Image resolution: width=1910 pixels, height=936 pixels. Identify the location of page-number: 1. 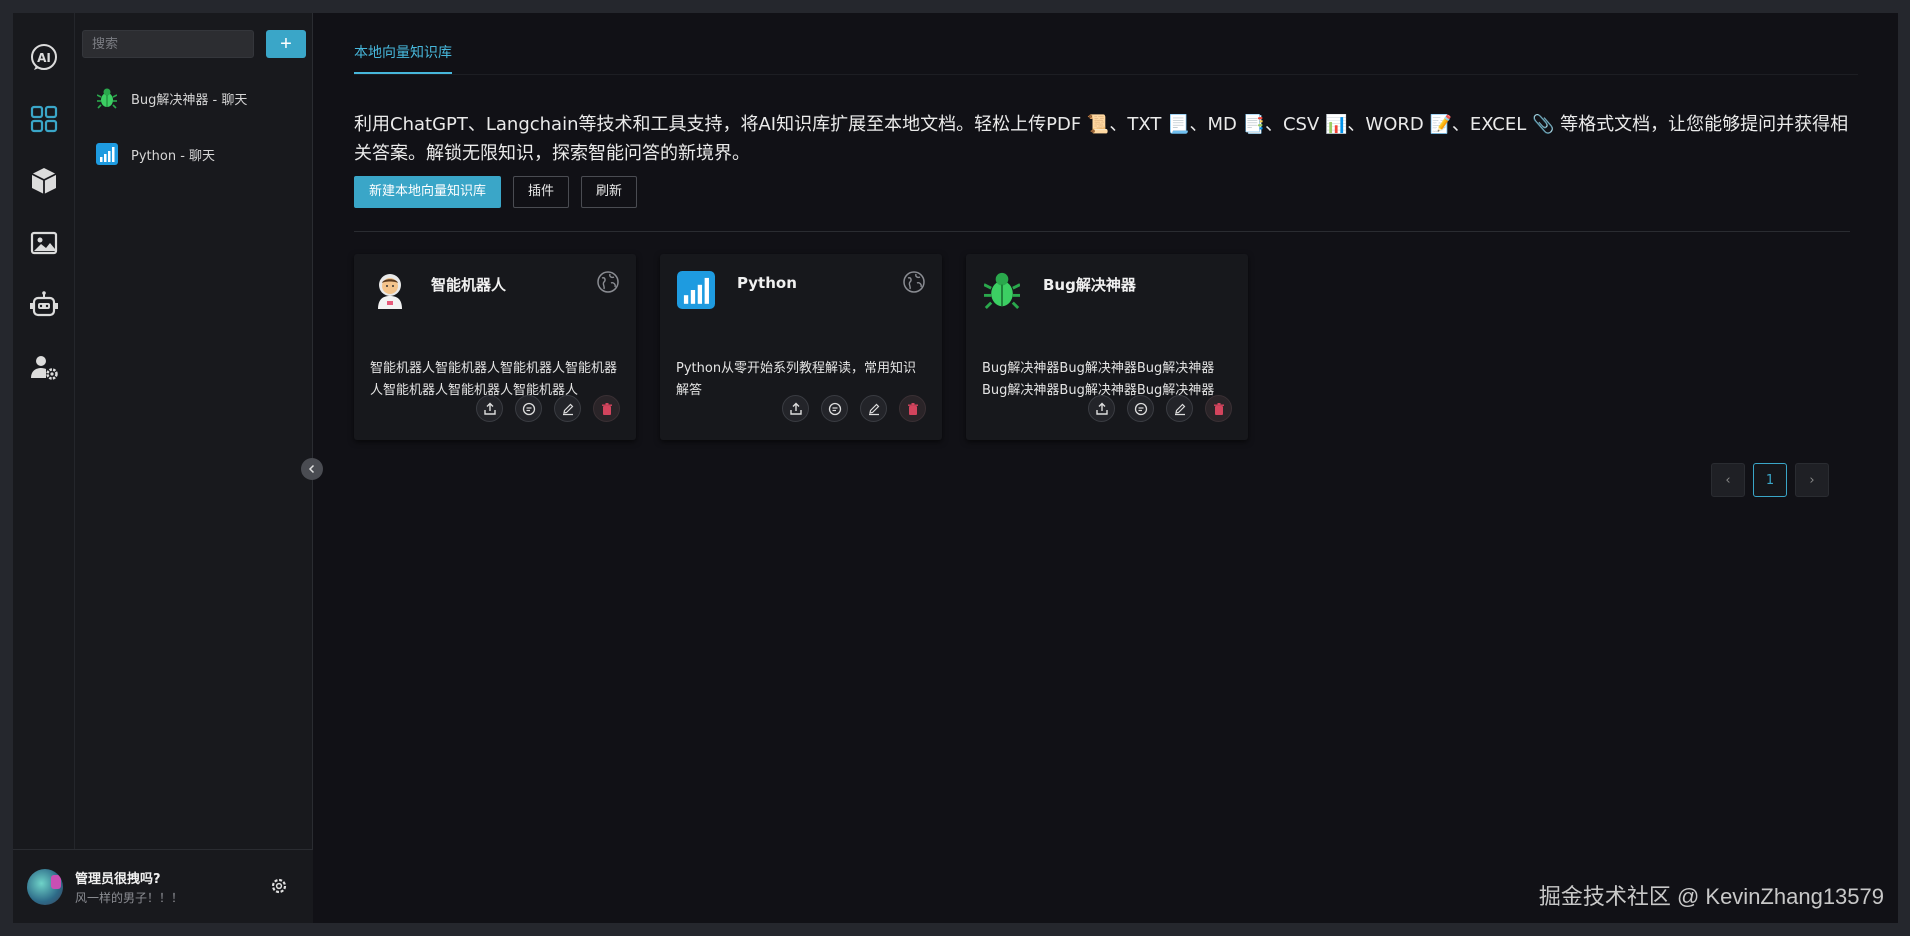
(1770, 480).